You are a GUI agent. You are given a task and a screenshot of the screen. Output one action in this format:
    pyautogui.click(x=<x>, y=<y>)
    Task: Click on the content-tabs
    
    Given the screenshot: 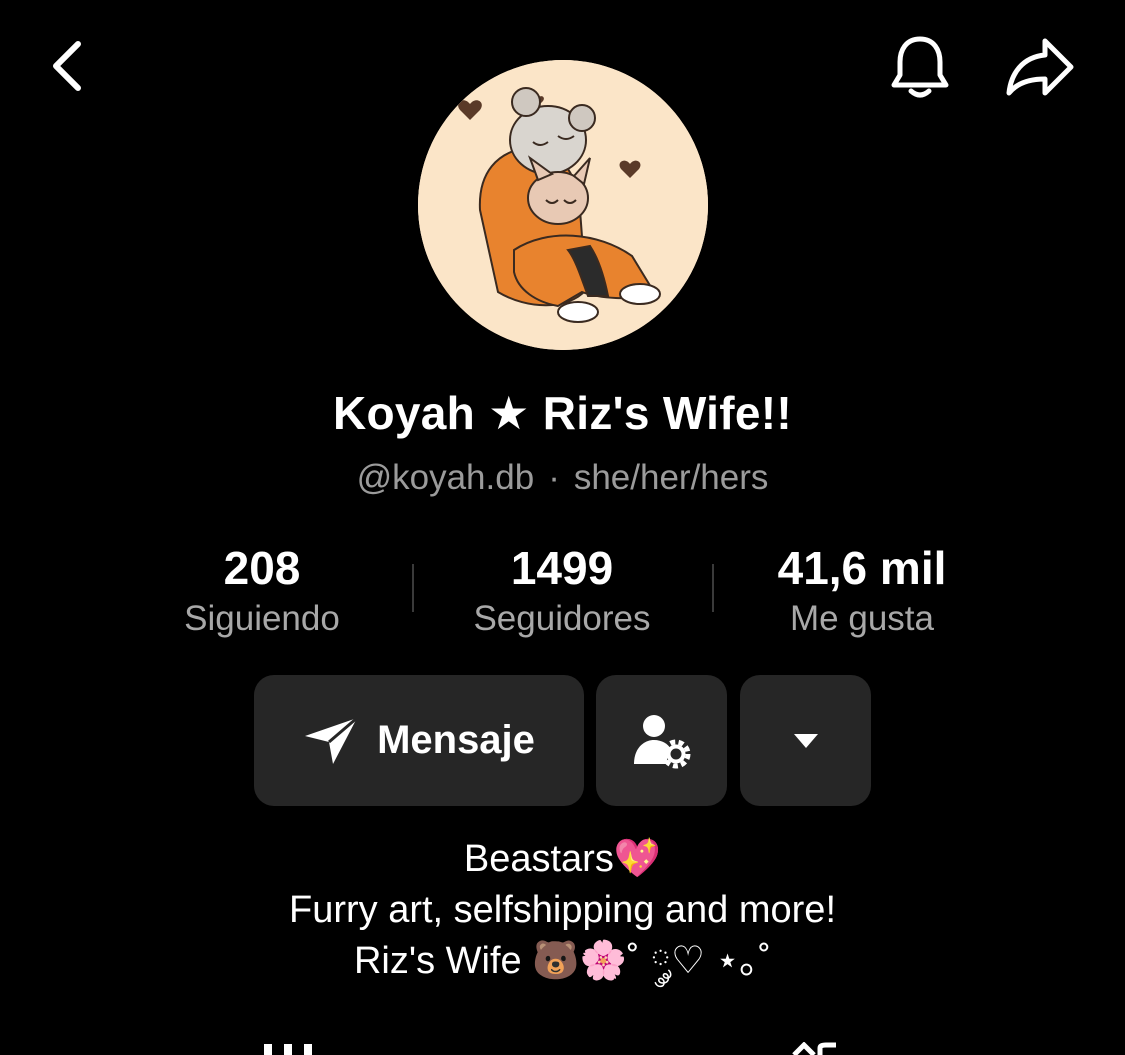 What is the action you would take?
    pyautogui.click(x=562, y=1048)
    